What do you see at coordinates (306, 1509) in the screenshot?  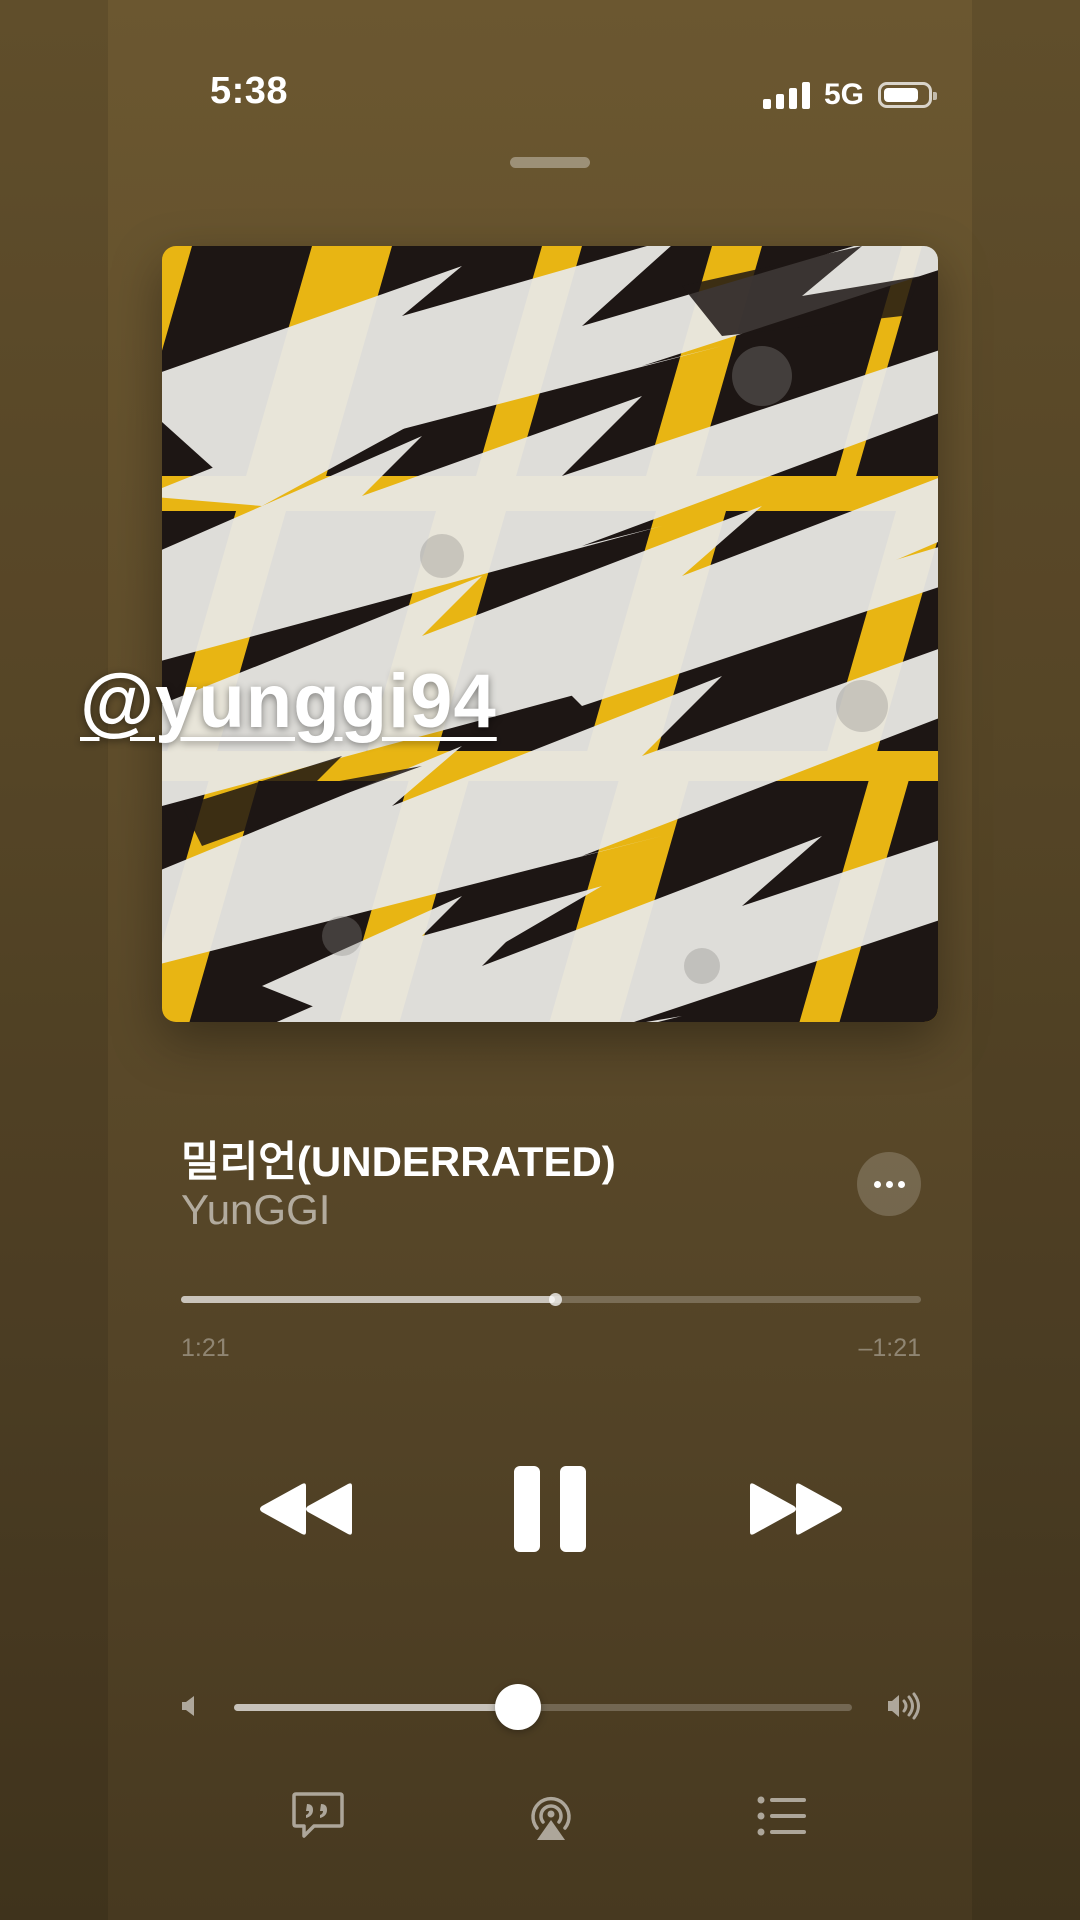 I see `rewind-icon` at bounding box center [306, 1509].